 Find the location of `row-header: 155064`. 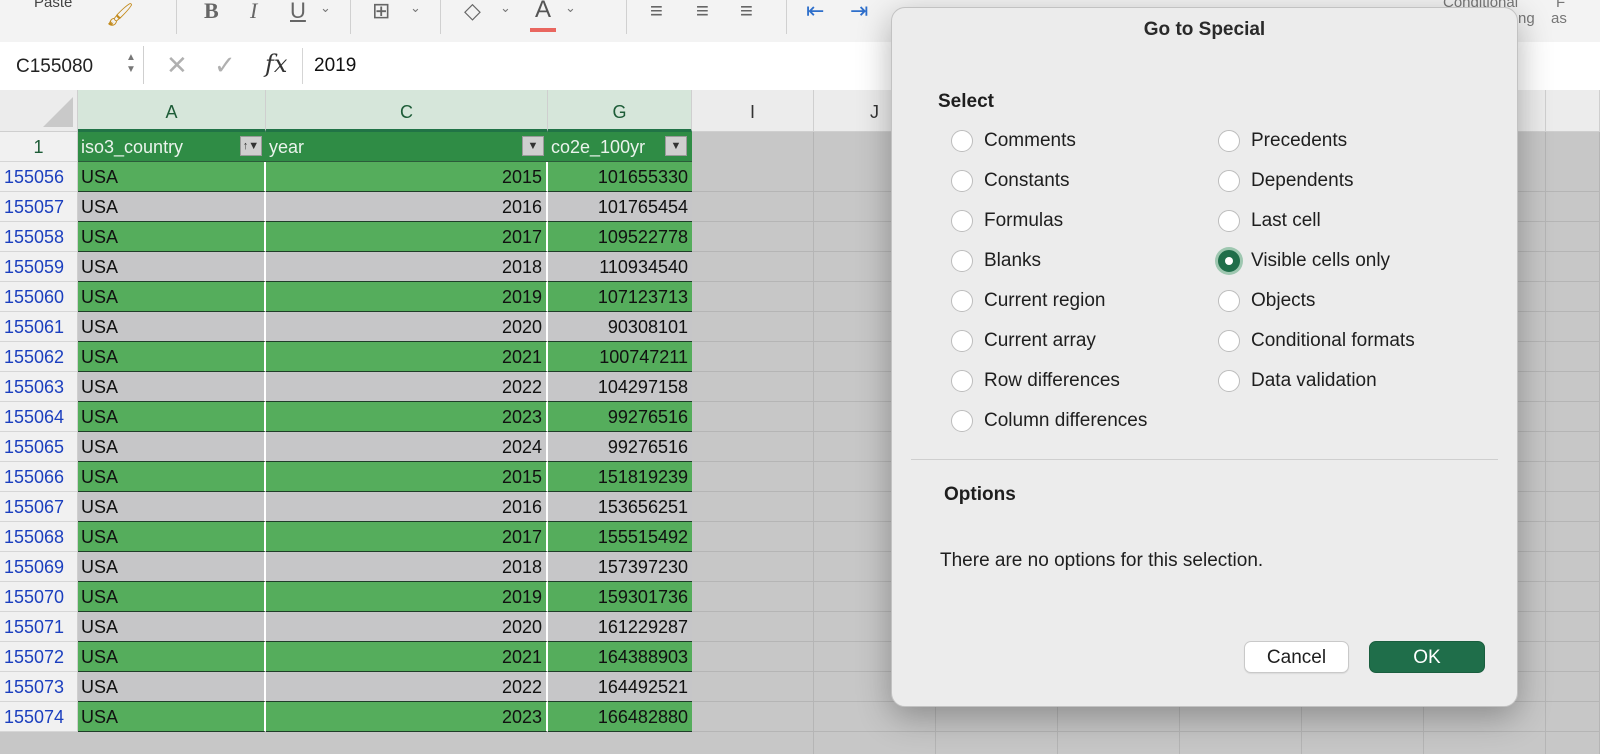

row-header: 155064 is located at coordinates (39, 417).